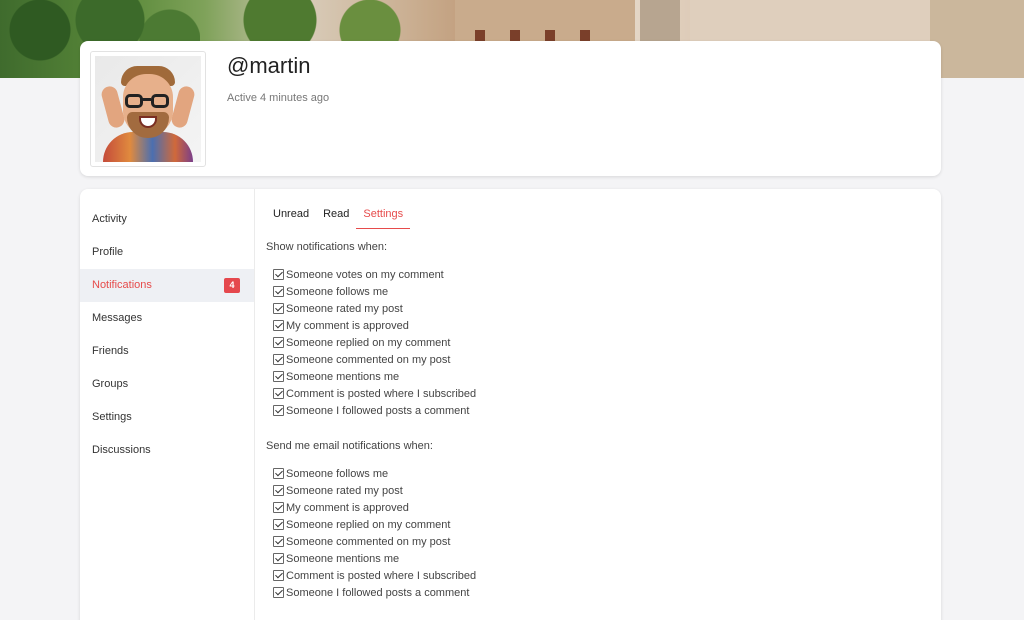 Image resolution: width=1024 pixels, height=620 pixels. Describe the element at coordinates (232, 285) in the screenshot. I see `notification-count-badge: 4` at that location.